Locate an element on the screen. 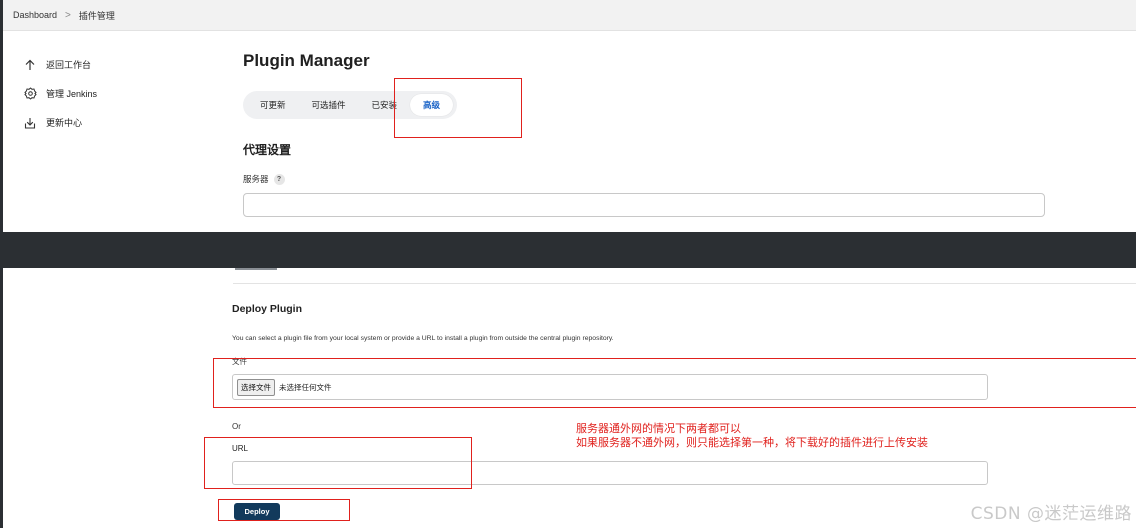  deploy-plugin-title: Deploy Plugin is located at coordinates (267, 309).